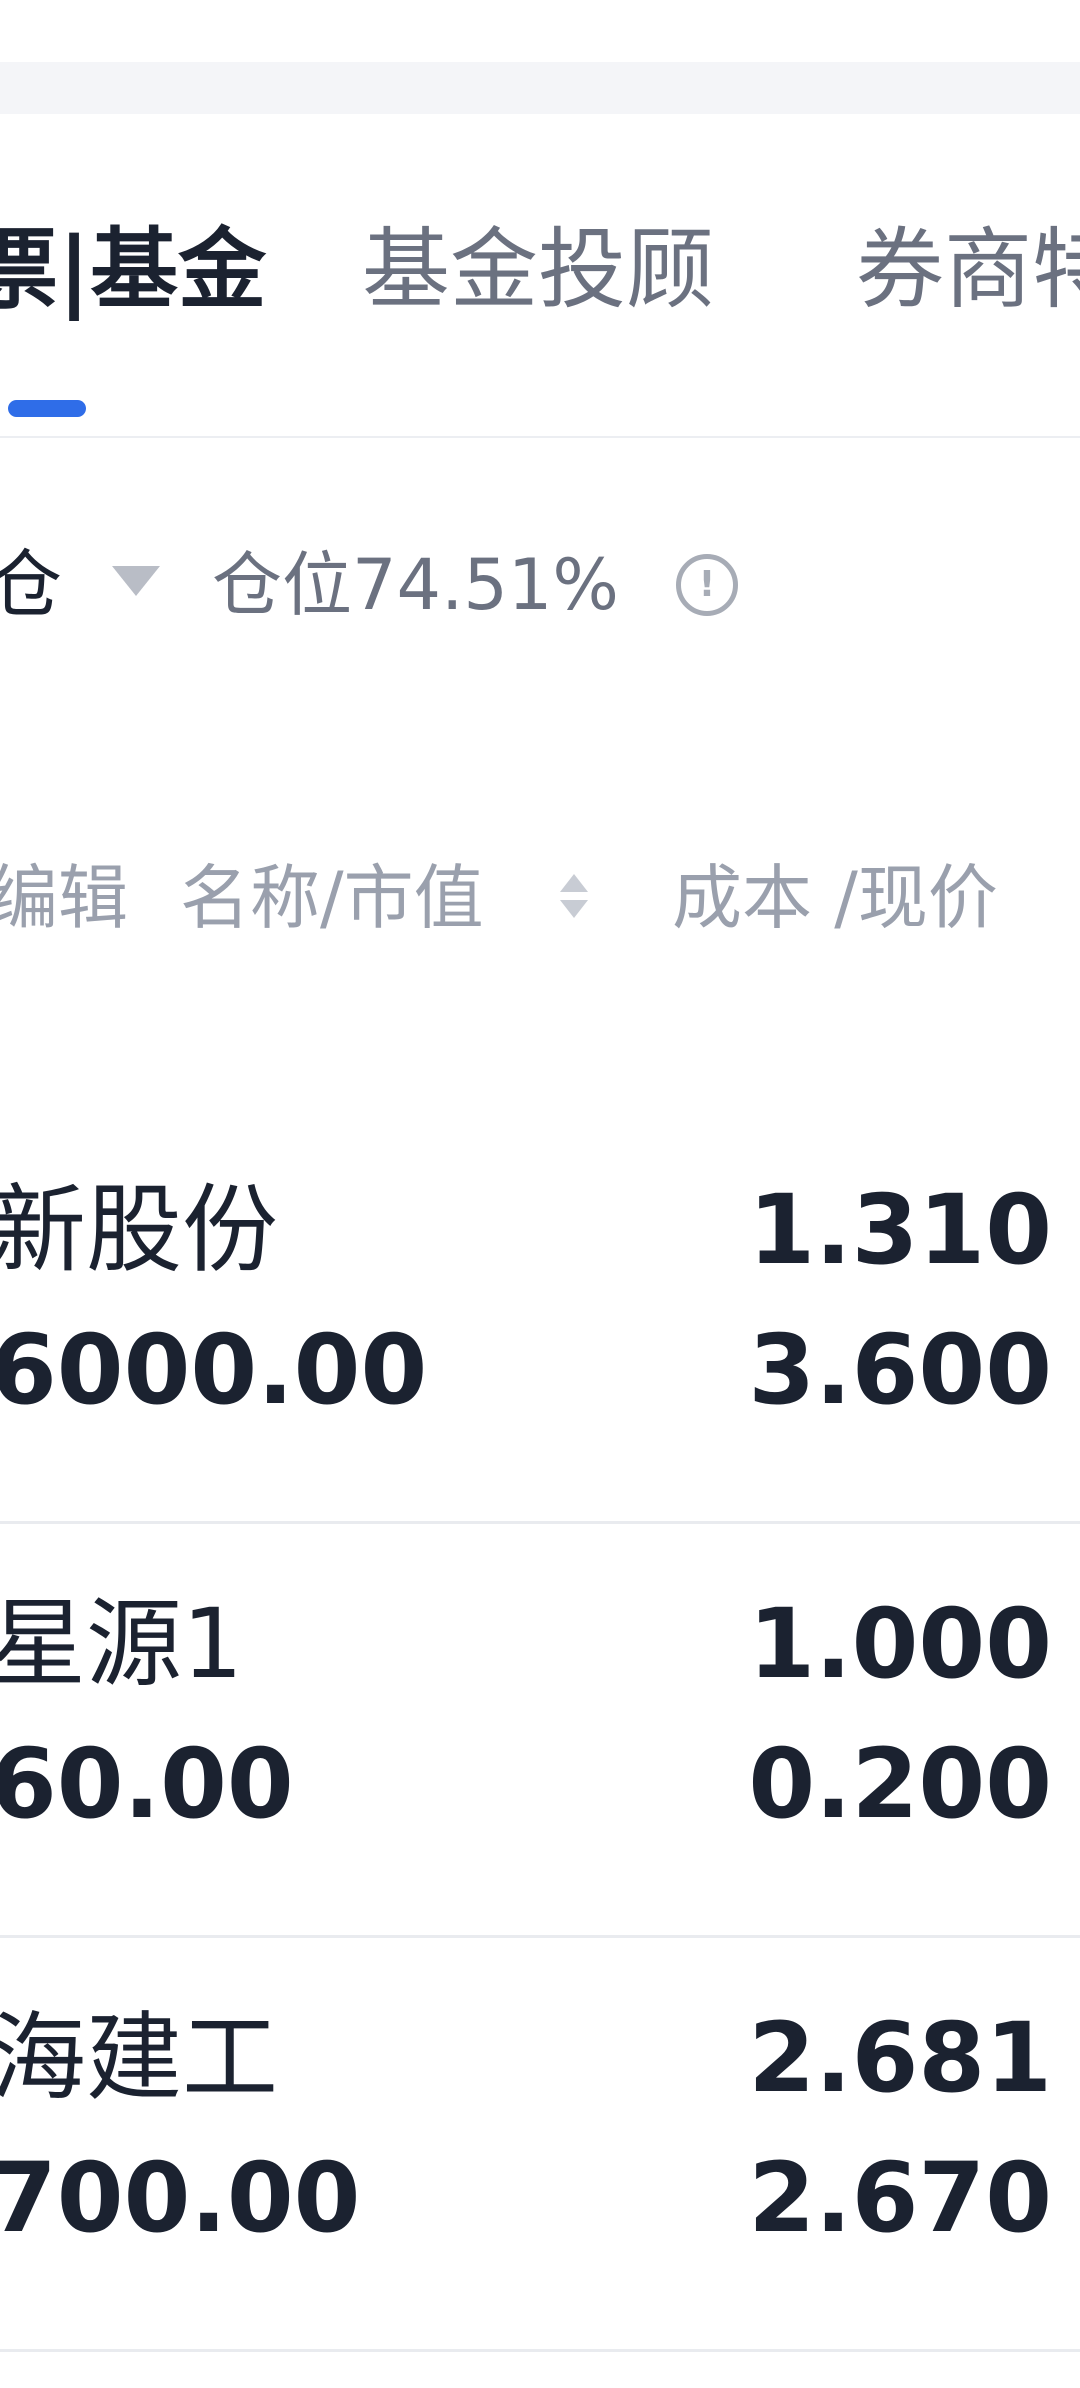 This screenshot has width=1080, height=2388. I want to click on tab-broker-special: 券商特, so click(968, 270).